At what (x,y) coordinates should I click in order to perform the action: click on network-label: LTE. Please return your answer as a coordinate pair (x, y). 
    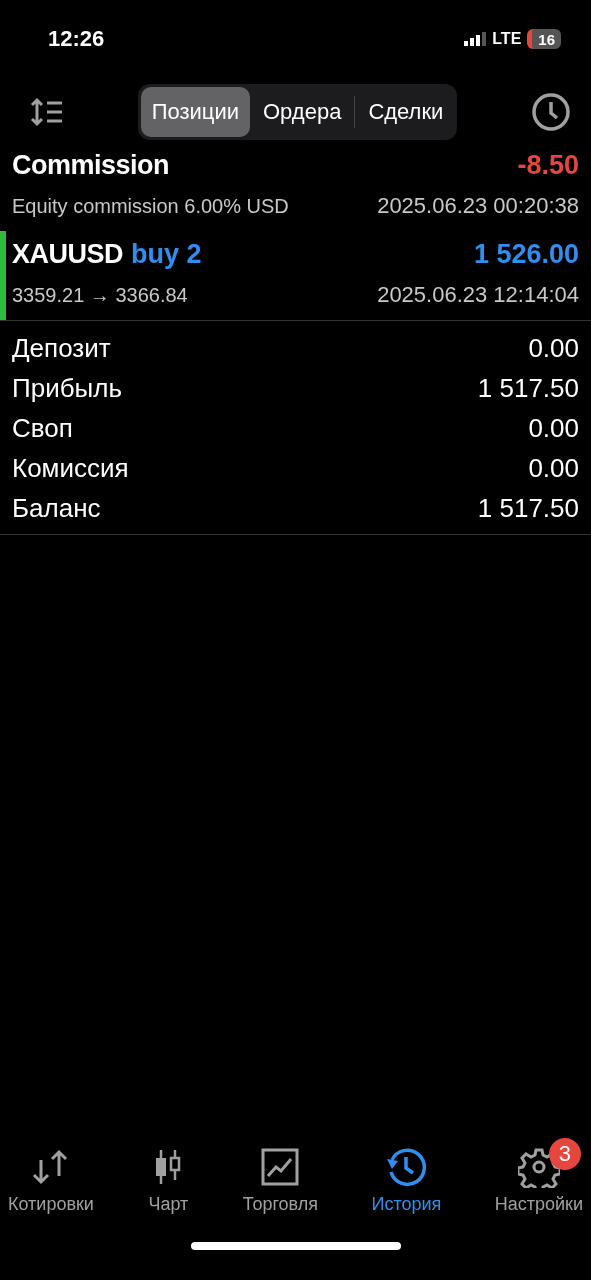
    Looking at the image, I should click on (507, 39).